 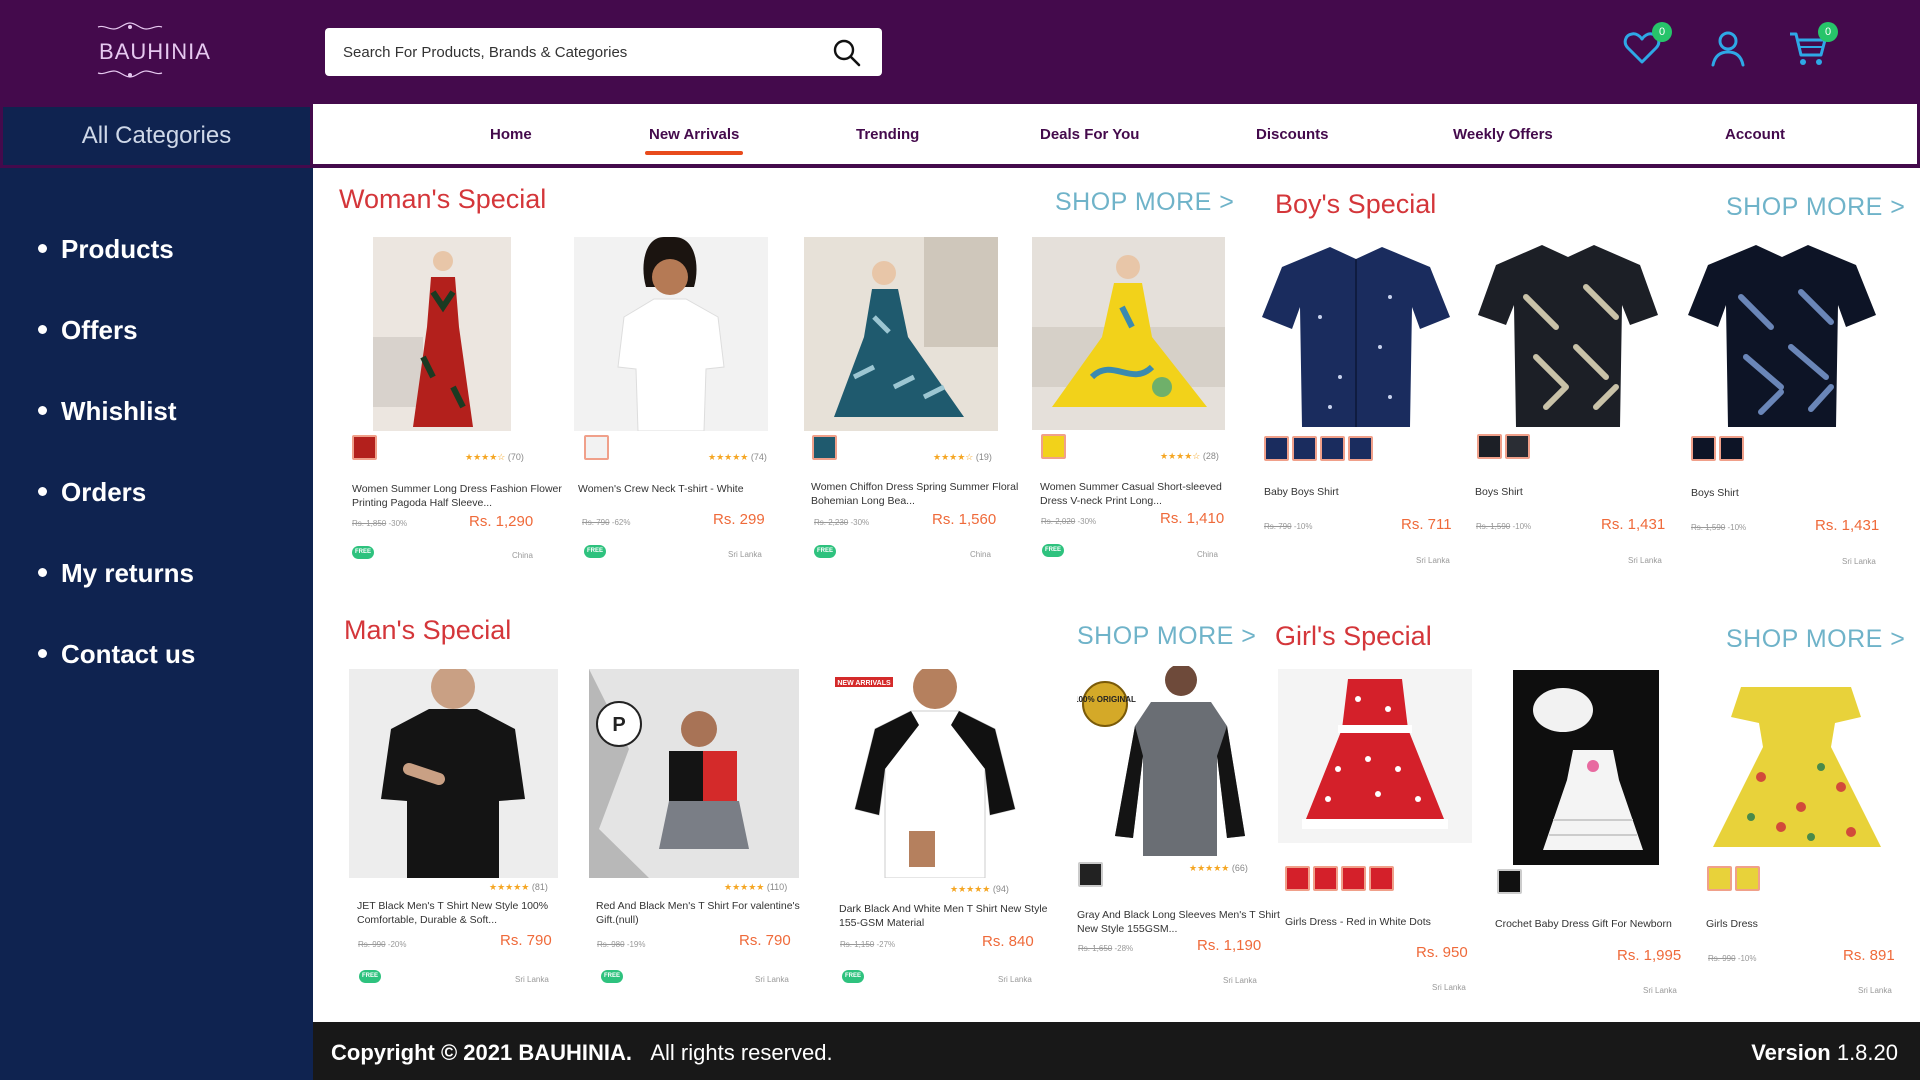 I want to click on product-name: Girls Dress - Red in White Dots, so click(x=1390, y=922).